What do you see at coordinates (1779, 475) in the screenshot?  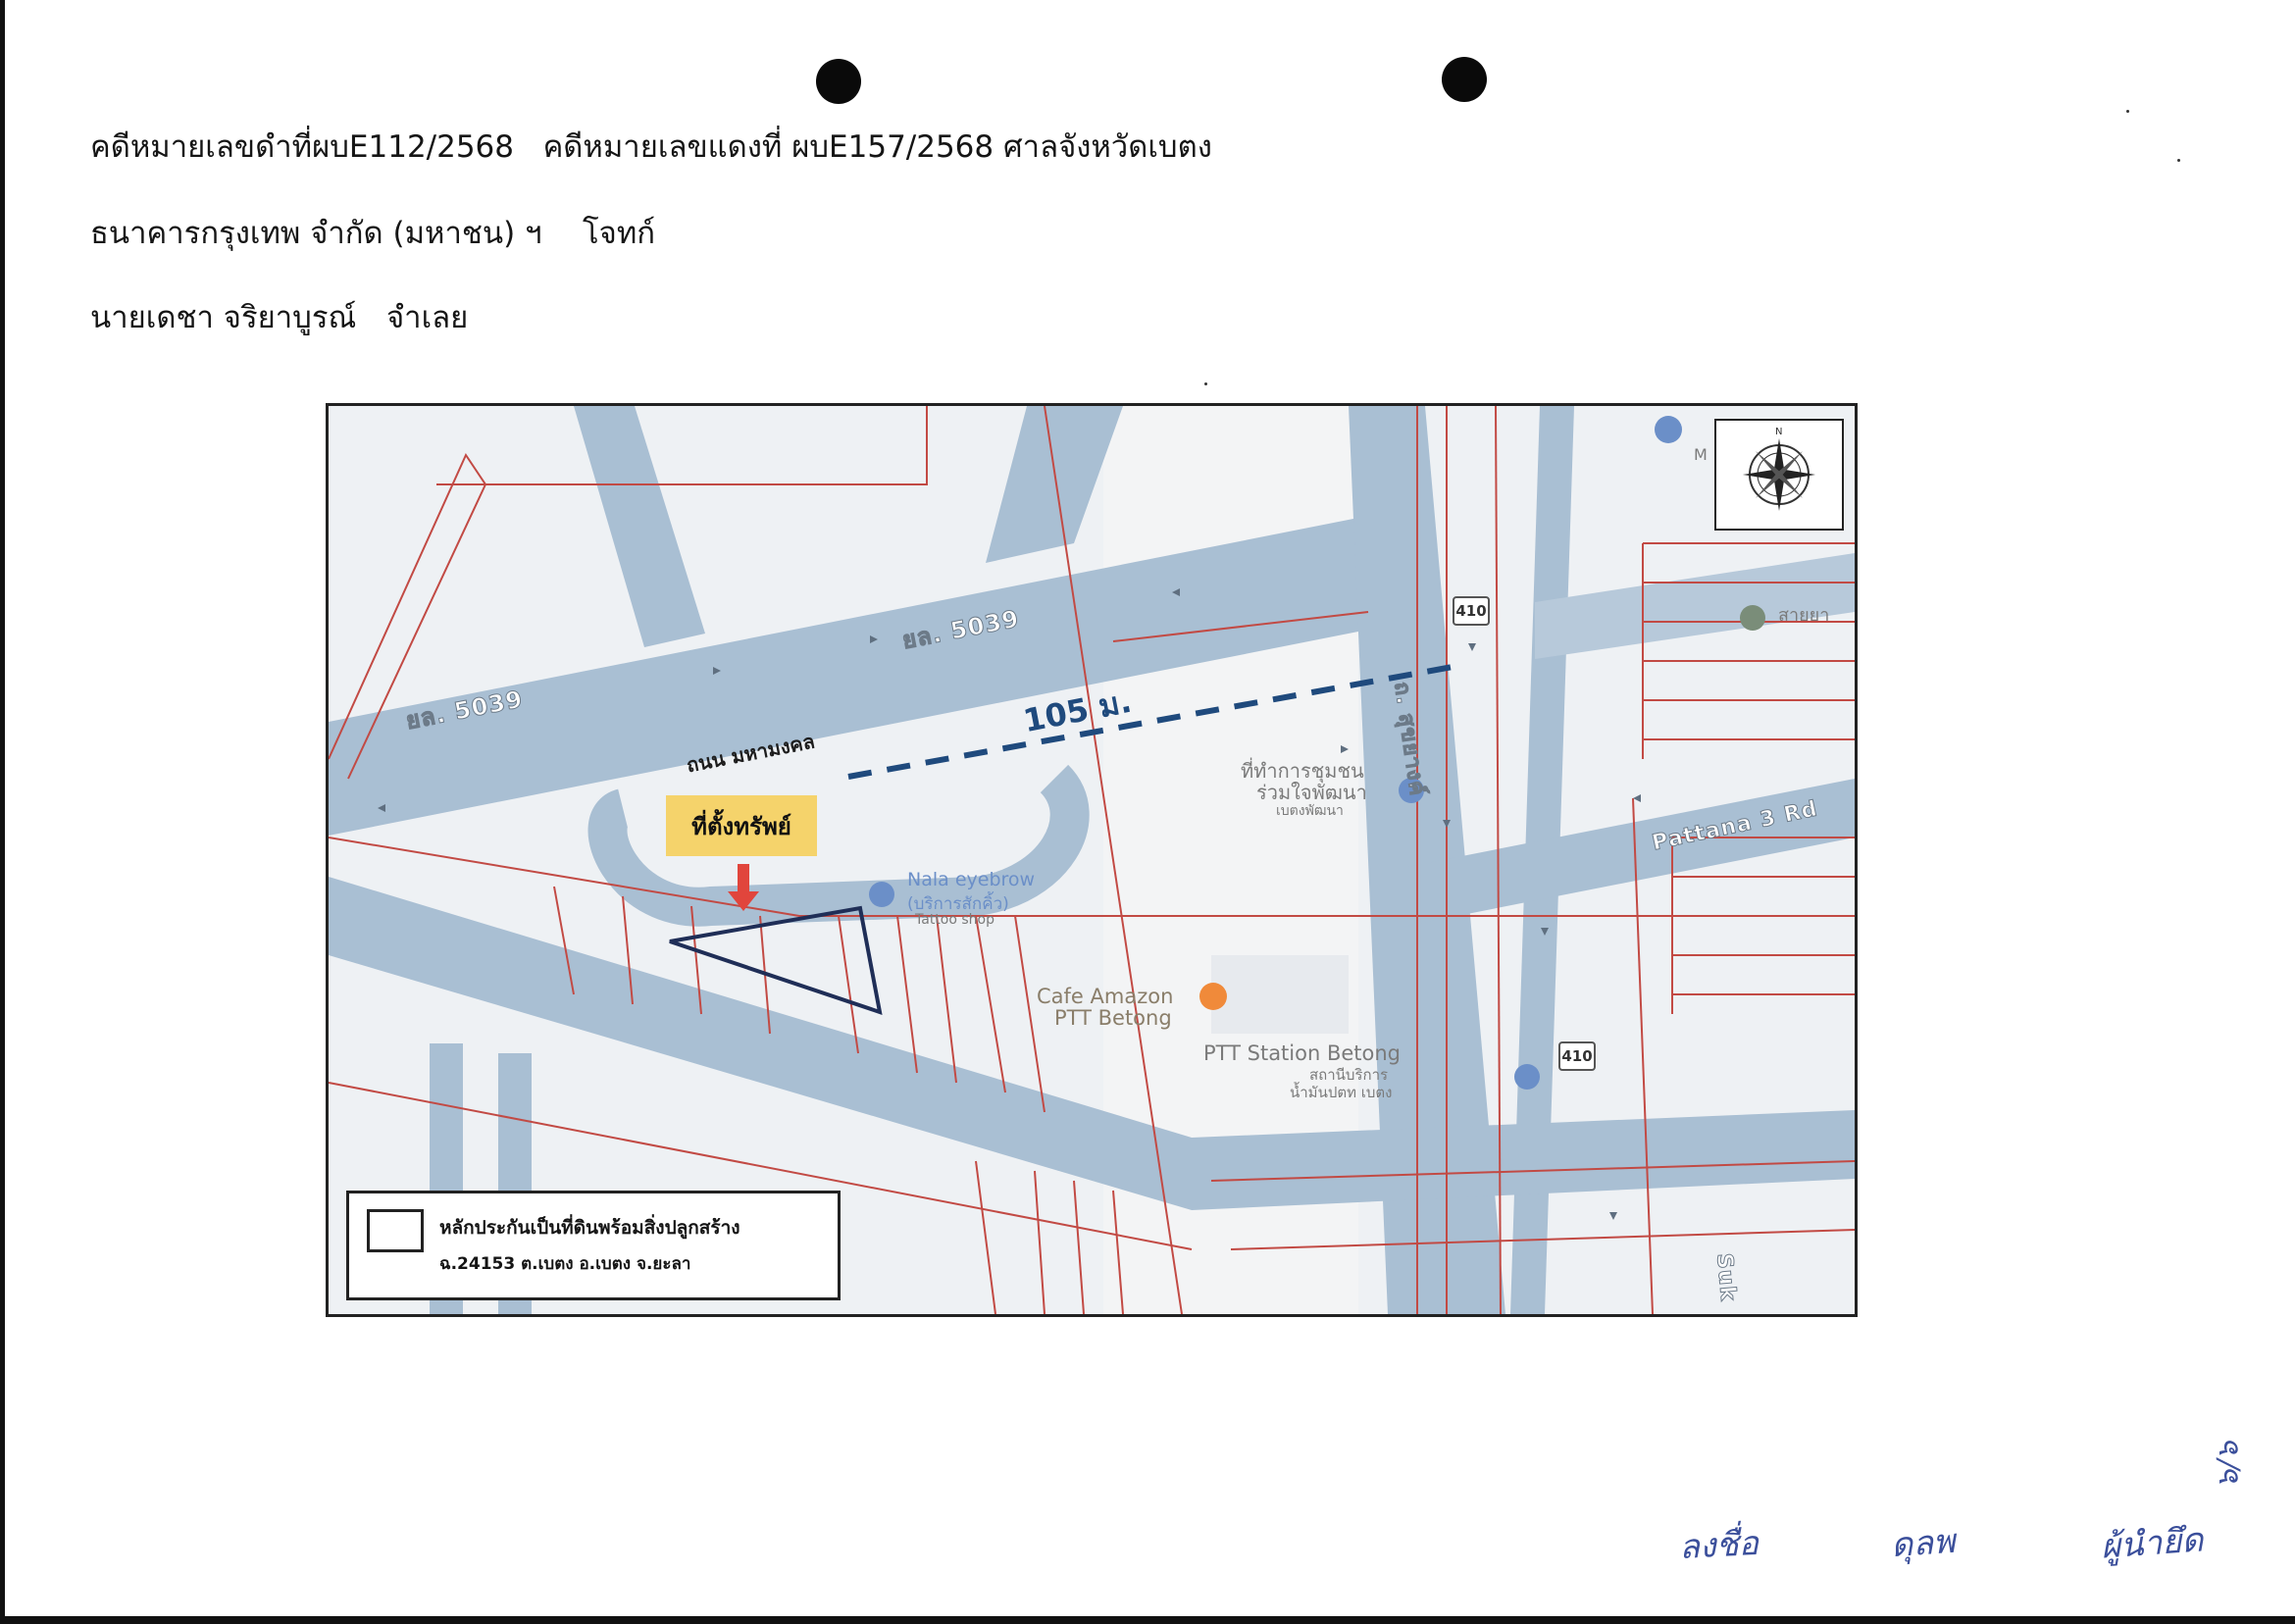 I see `compass-rose-icon: N` at bounding box center [1779, 475].